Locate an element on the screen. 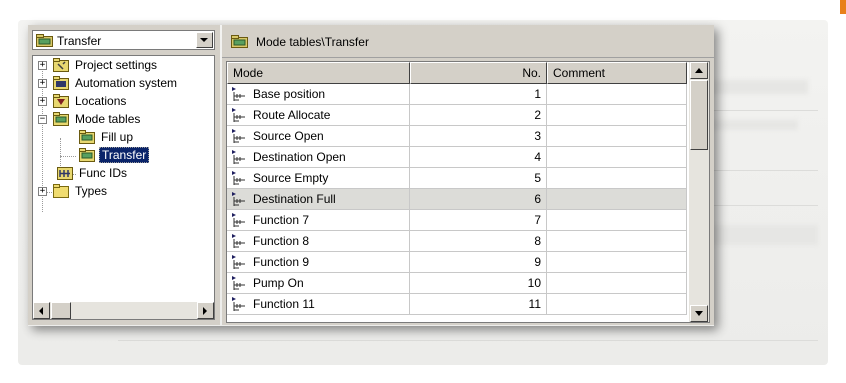 Image resolution: width=846 pixels, height=383 pixels. mode-cell: Function 8 is located at coordinates (318, 241).